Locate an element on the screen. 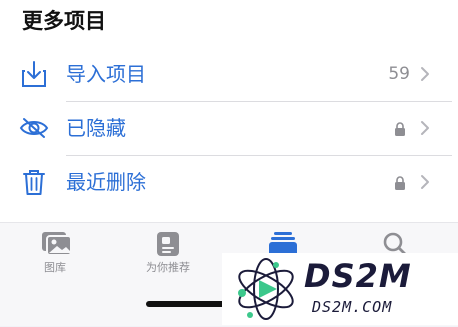 The width and height of the screenshot is (458, 327). watermark-text: DS2M is located at coordinates (358, 276).